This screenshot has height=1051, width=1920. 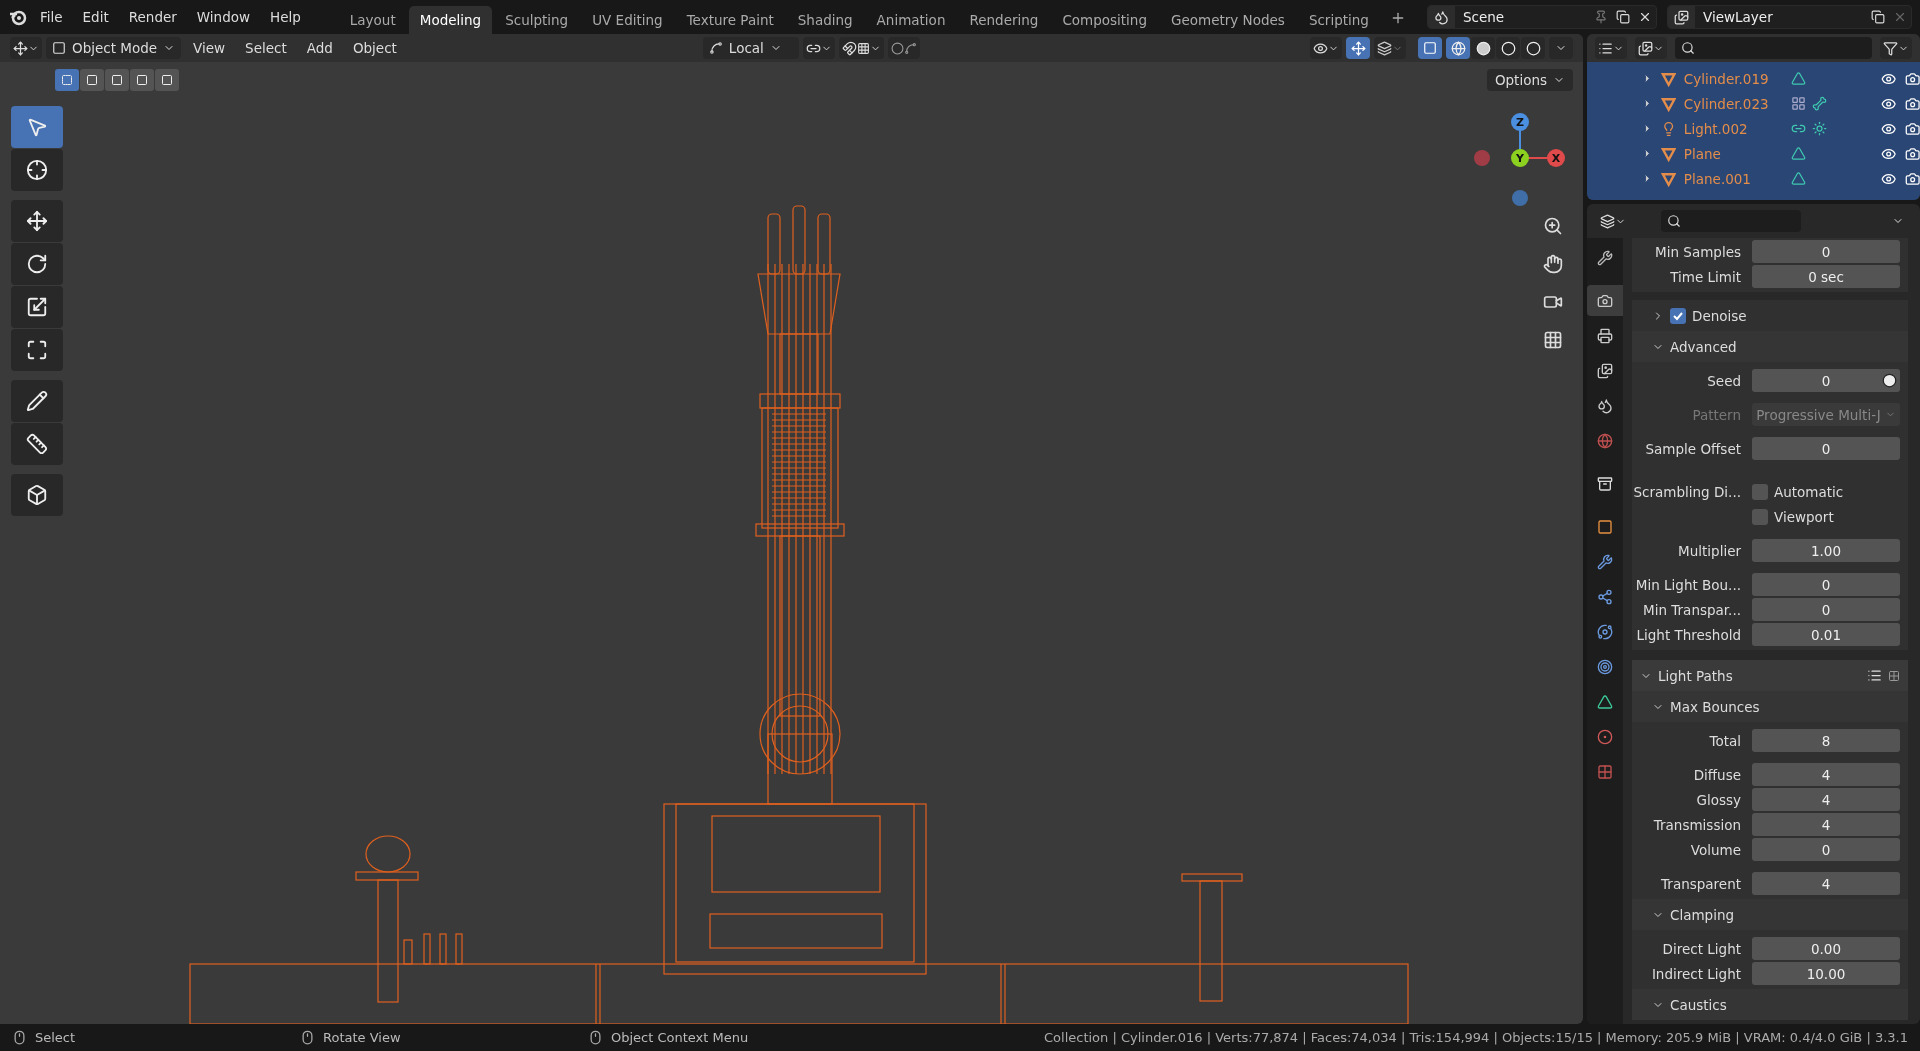 What do you see at coordinates (1770, 346) in the screenshot?
I see `subpanel-header: Advanced` at bounding box center [1770, 346].